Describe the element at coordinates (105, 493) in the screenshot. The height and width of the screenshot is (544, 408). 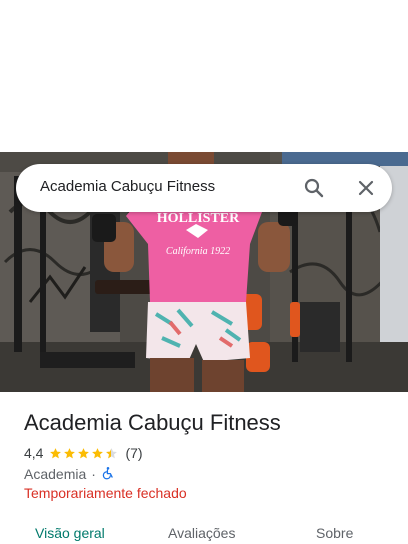
I see `status-badge: Temporariamente fechado` at that location.